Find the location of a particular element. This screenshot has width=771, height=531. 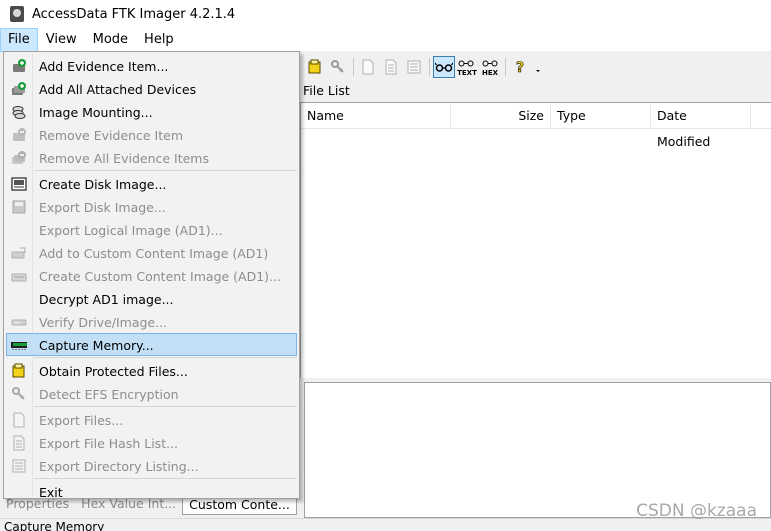

remove-evidence-icon is located at coordinates (19, 135).